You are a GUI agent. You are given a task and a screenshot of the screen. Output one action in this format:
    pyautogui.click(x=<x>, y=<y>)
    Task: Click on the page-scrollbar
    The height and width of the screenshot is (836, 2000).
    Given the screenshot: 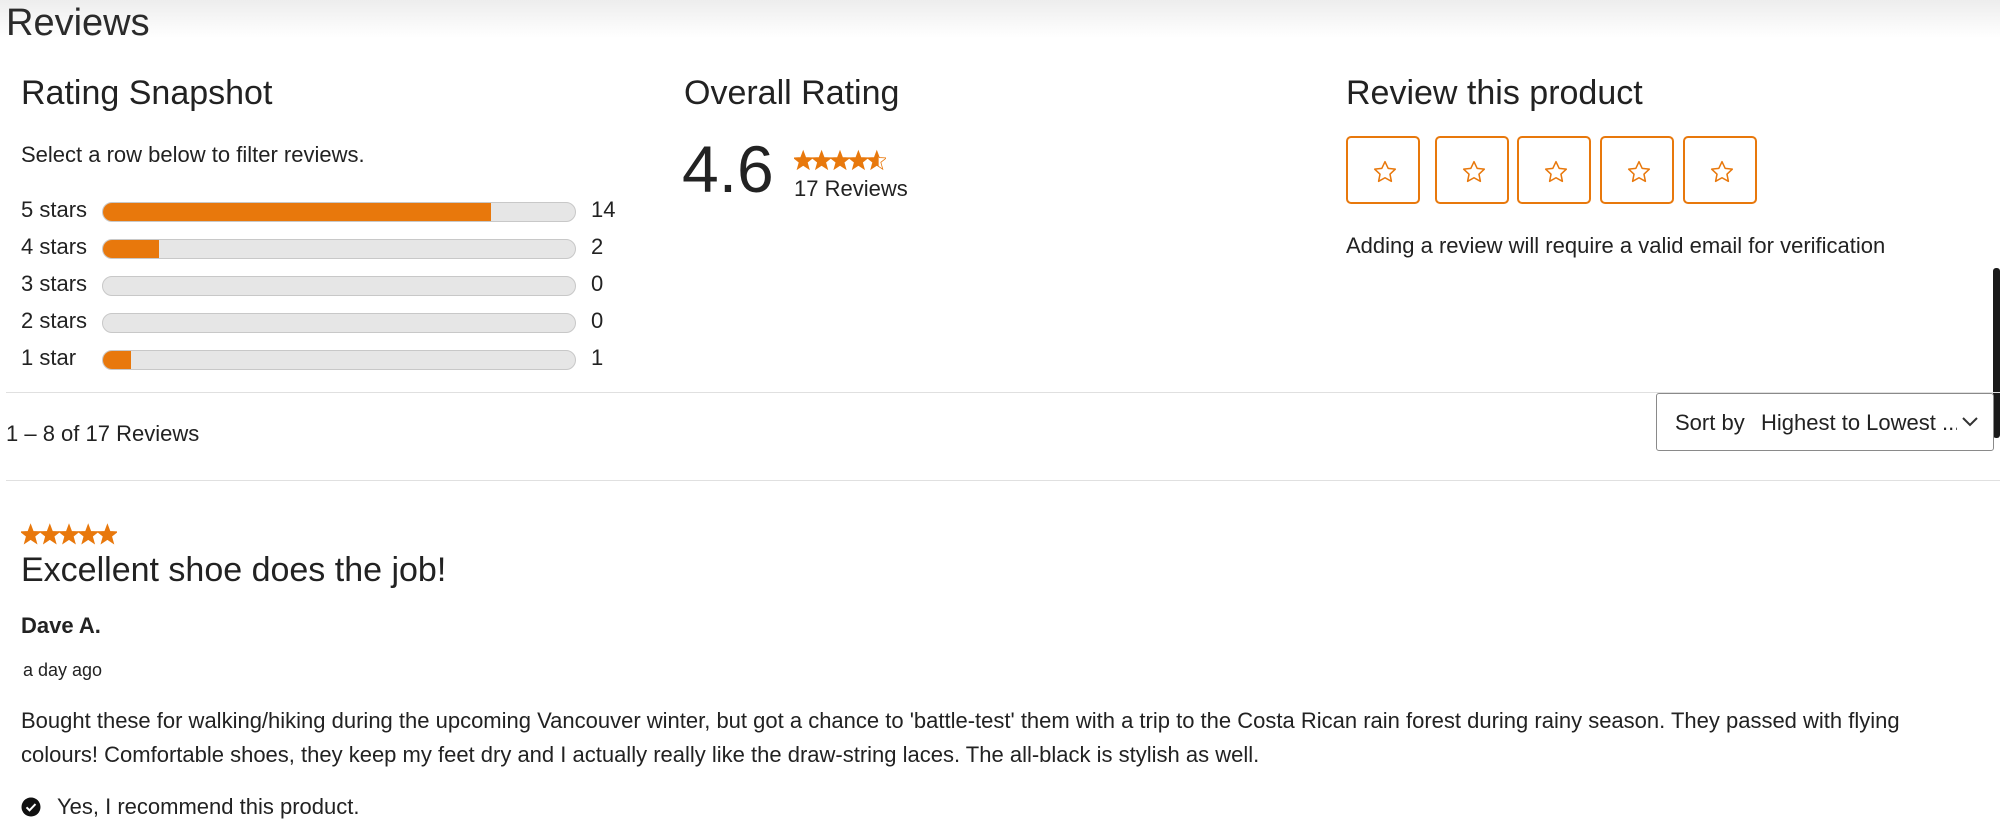 What is the action you would take?
    pyautogui.click(x=1996, y=353)
    